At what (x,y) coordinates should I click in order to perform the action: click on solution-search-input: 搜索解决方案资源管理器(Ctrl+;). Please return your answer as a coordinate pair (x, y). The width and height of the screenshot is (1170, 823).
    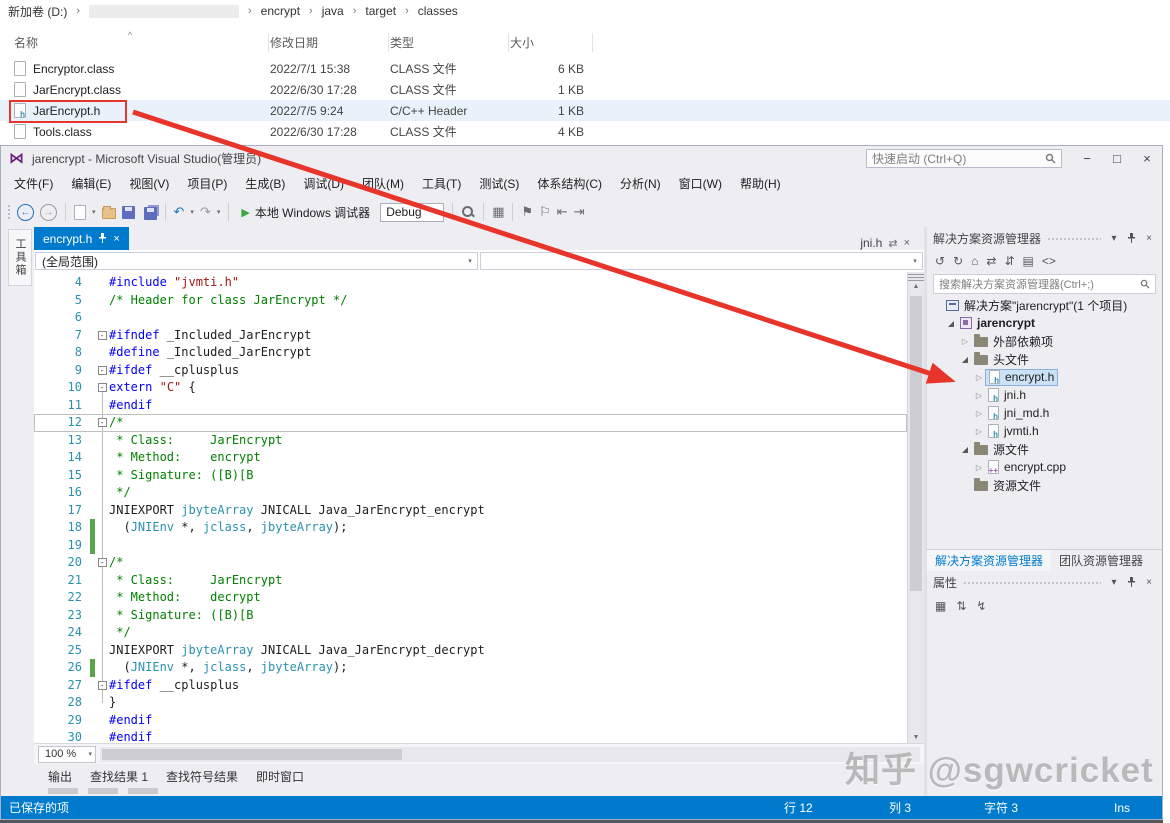
    Looking at the image, I should click on (1044, 284).